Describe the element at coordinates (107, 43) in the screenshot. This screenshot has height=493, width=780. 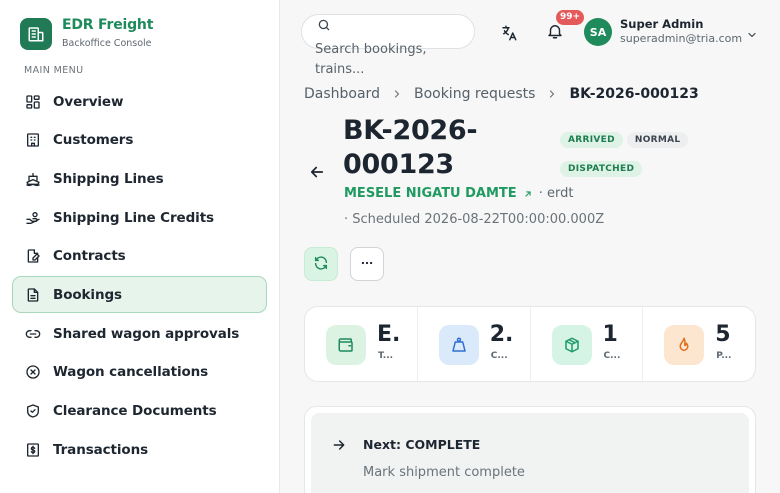
I see `brand-subtitle: Backoffice Console` at that location.